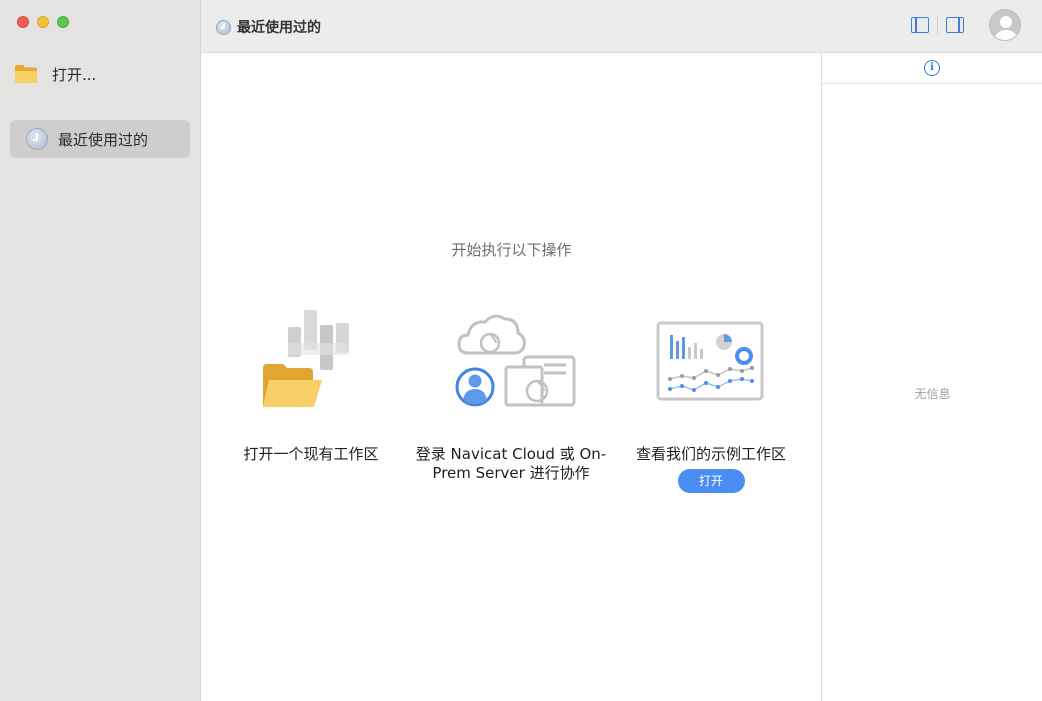 The height and width of the screenshot is (701, 1042). I want to click on toolbar-divider, so click(937, 25).